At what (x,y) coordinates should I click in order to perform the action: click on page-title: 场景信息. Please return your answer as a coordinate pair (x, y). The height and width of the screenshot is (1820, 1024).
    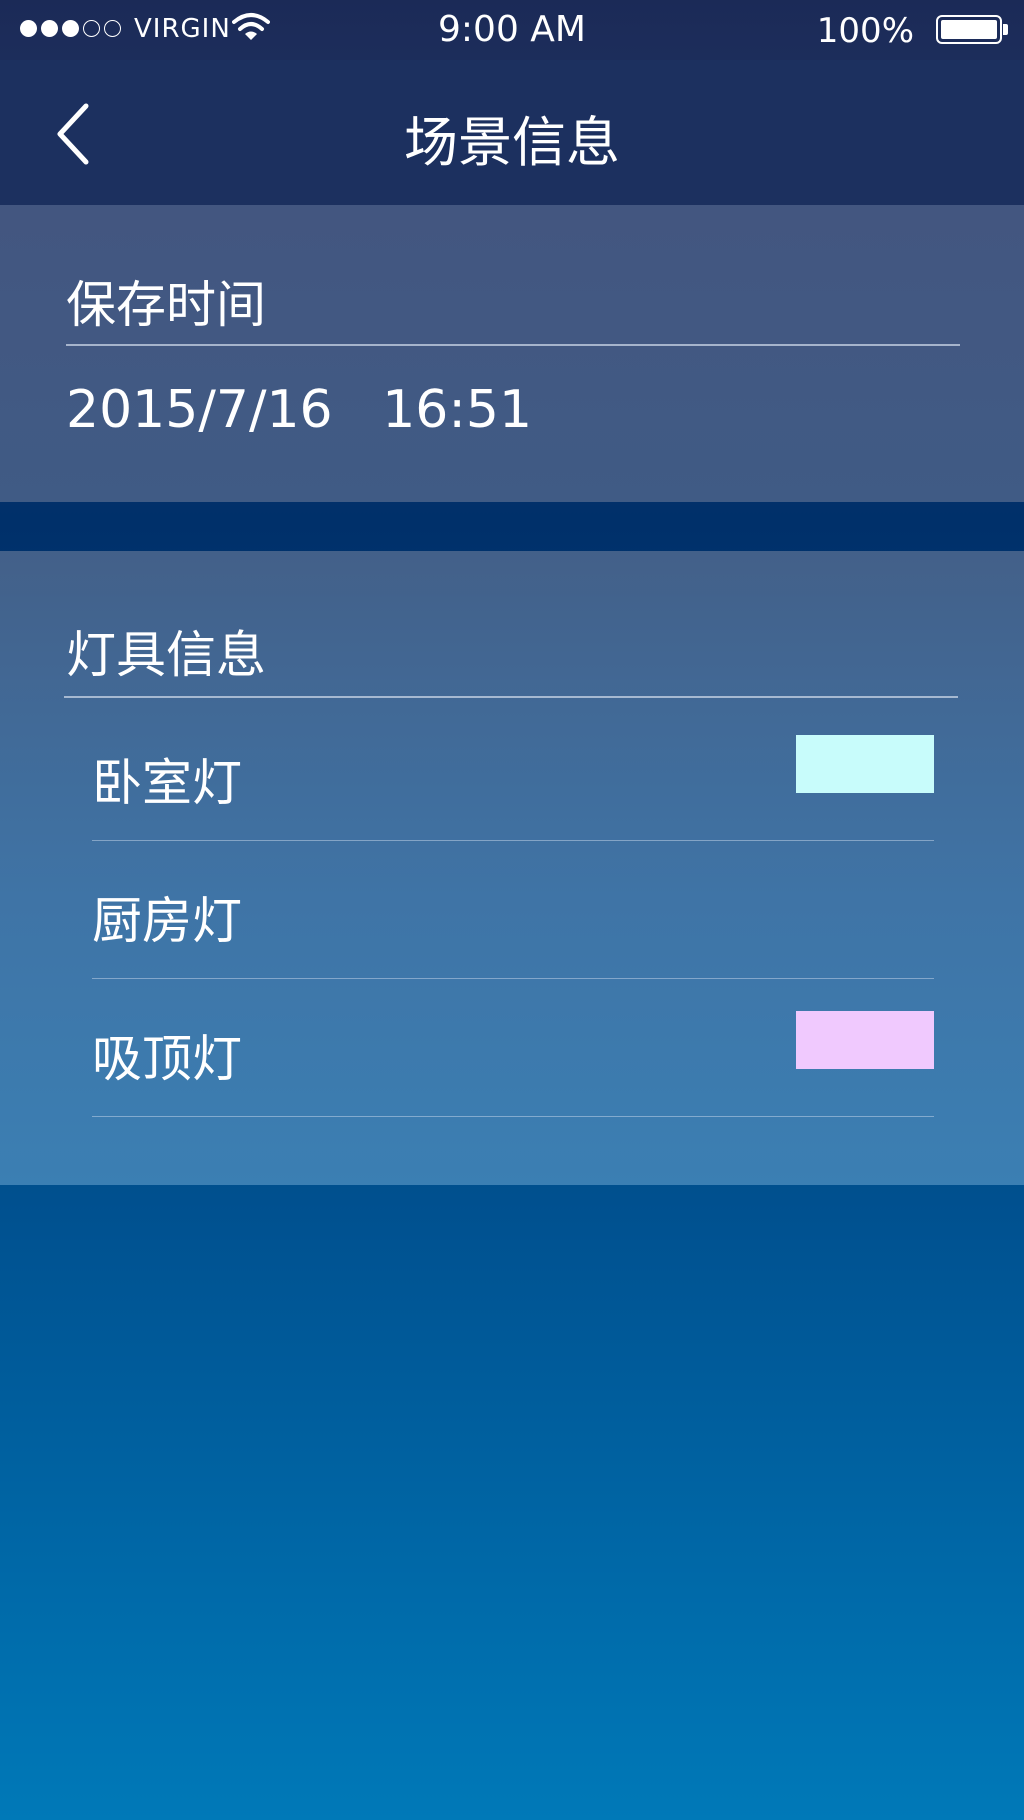
    Looking at the image, I should click on (512, 142).